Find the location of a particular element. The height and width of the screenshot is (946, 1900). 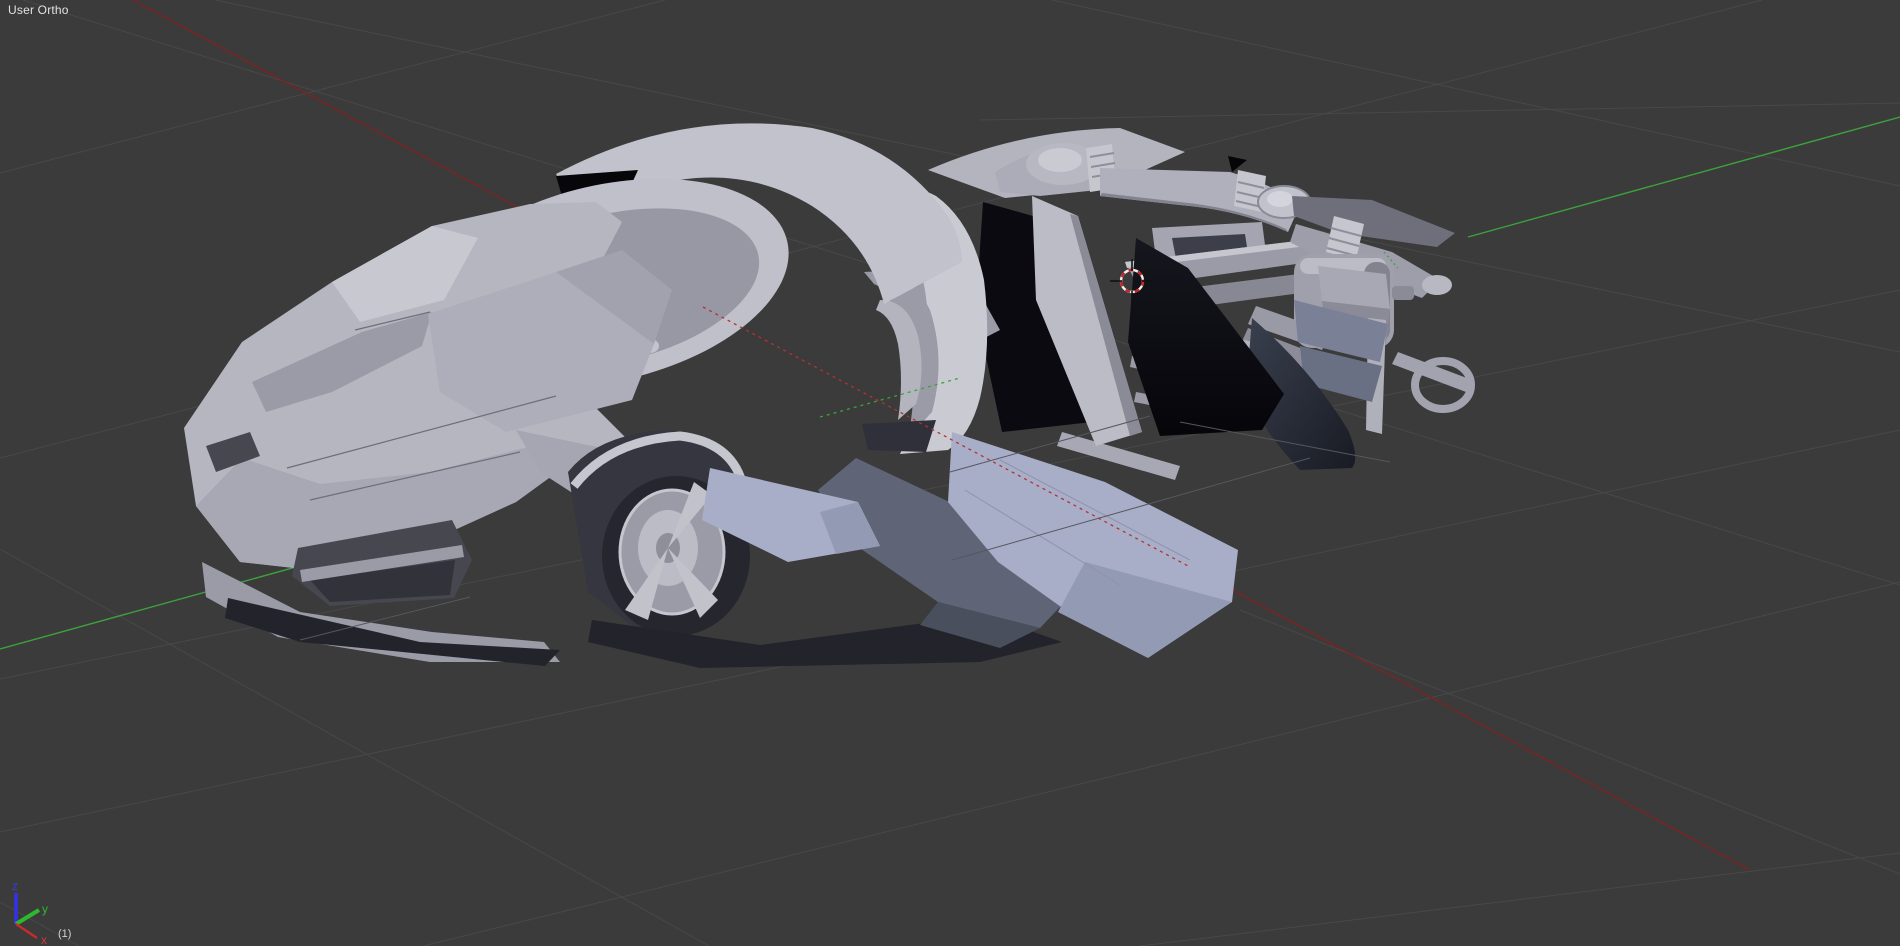

layer-indicator: (1) is located at coordinates (65, 934).